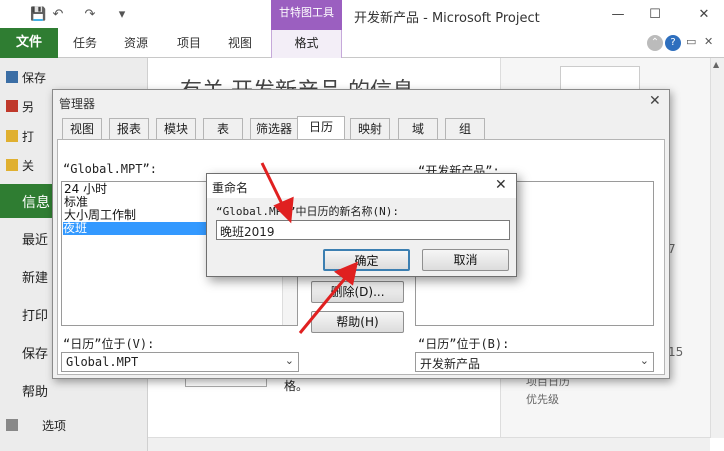 The width and height of the screenshot is (724, 451). What do you see at coordinates (309, 248) in the screenshot?
I see `annotation-arrows` at bounding box center [309, 248].